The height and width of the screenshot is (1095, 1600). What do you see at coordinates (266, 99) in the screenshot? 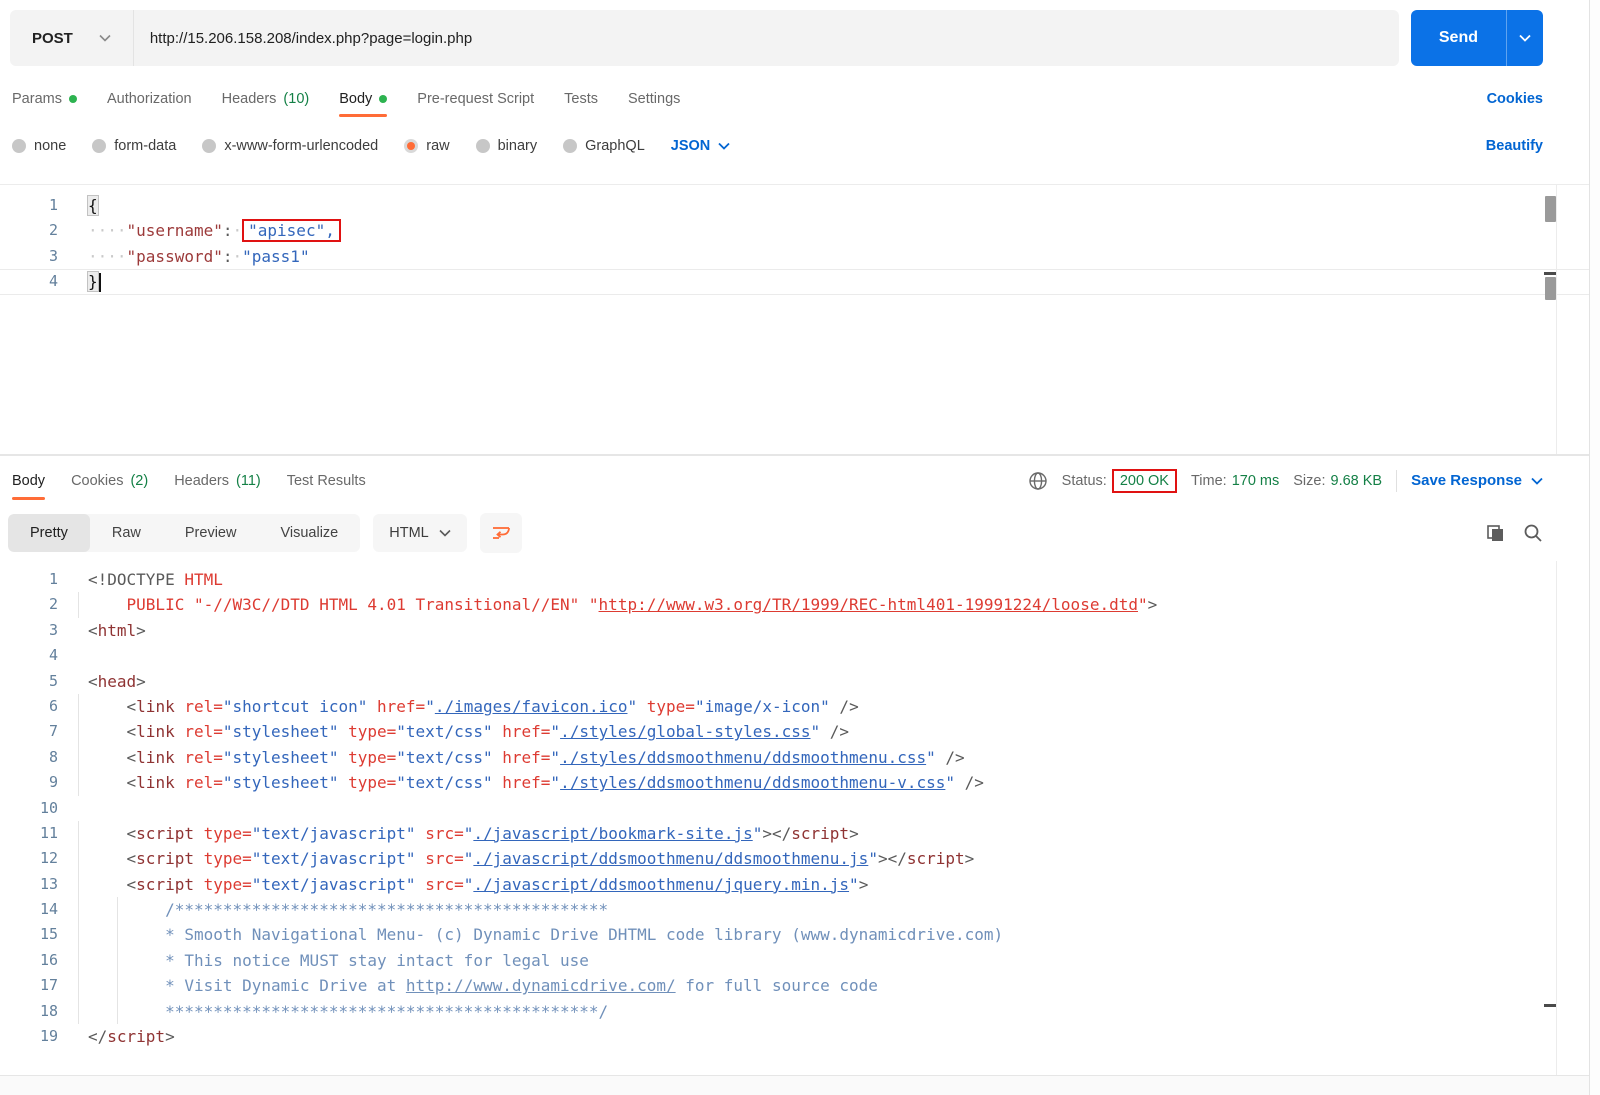
I see `request-tab-headers: Headers (10)` at bounding box center [266, 99].